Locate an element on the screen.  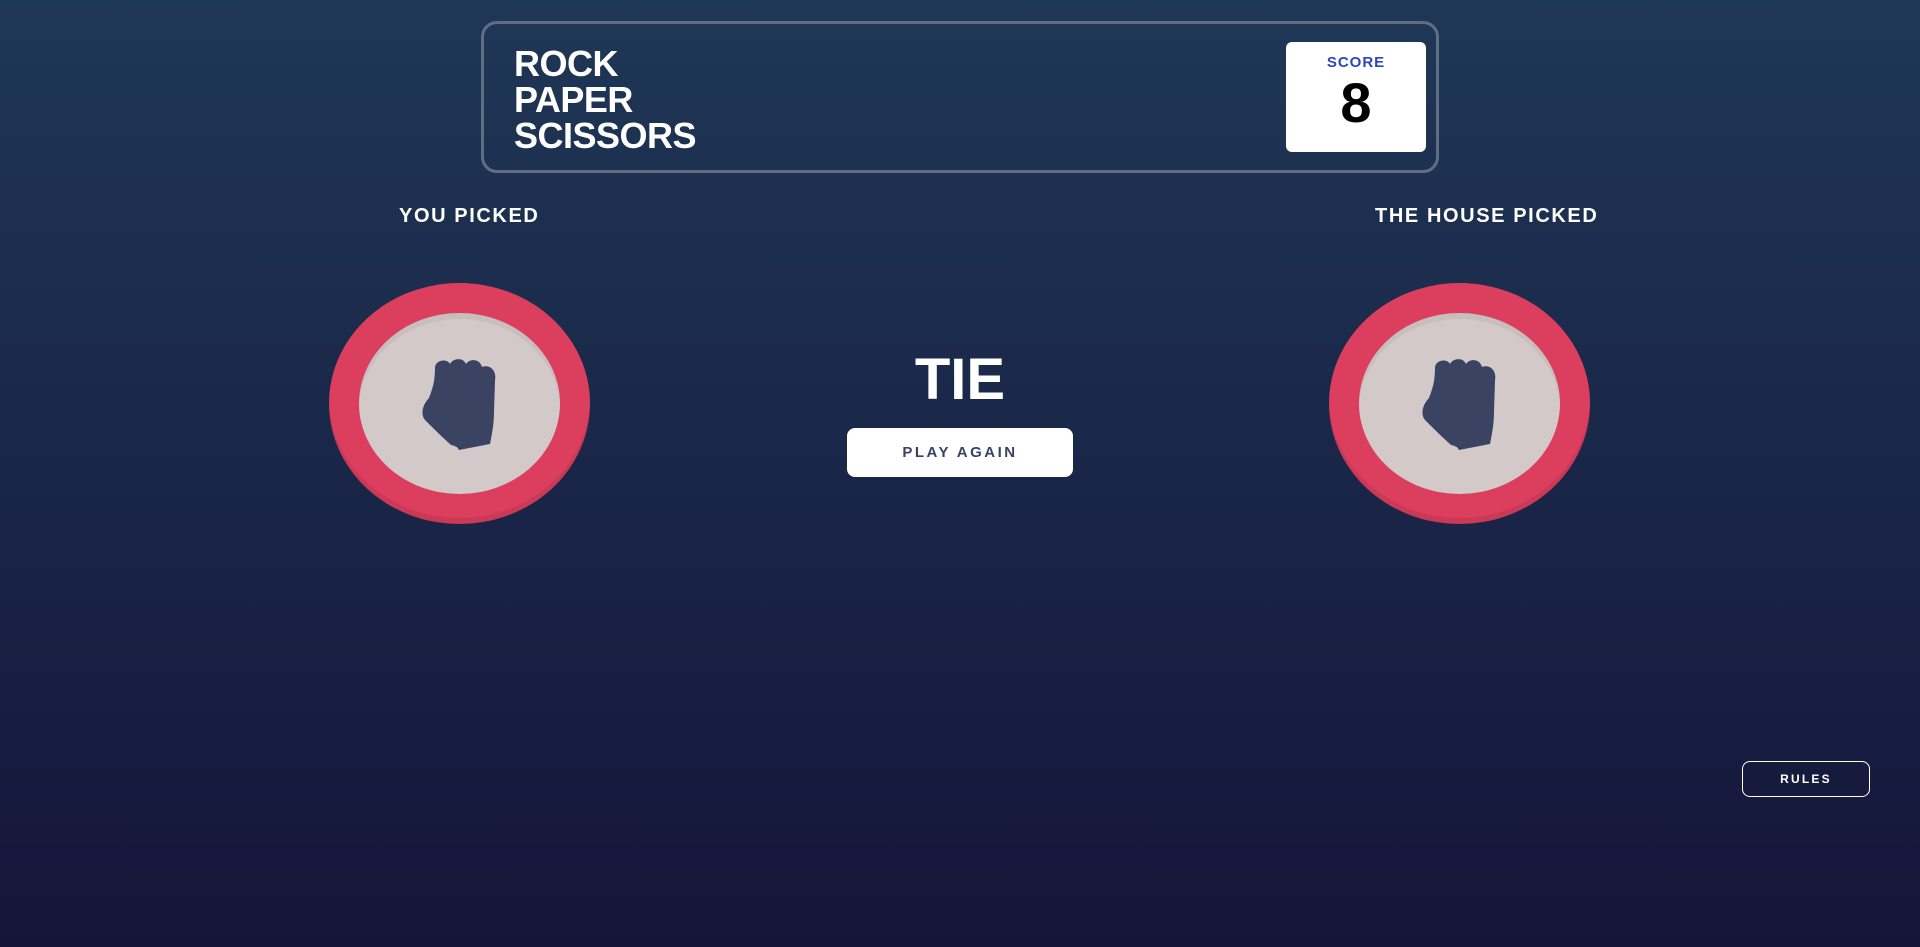
score-value: 8 is located at coordinates (1356, 102).